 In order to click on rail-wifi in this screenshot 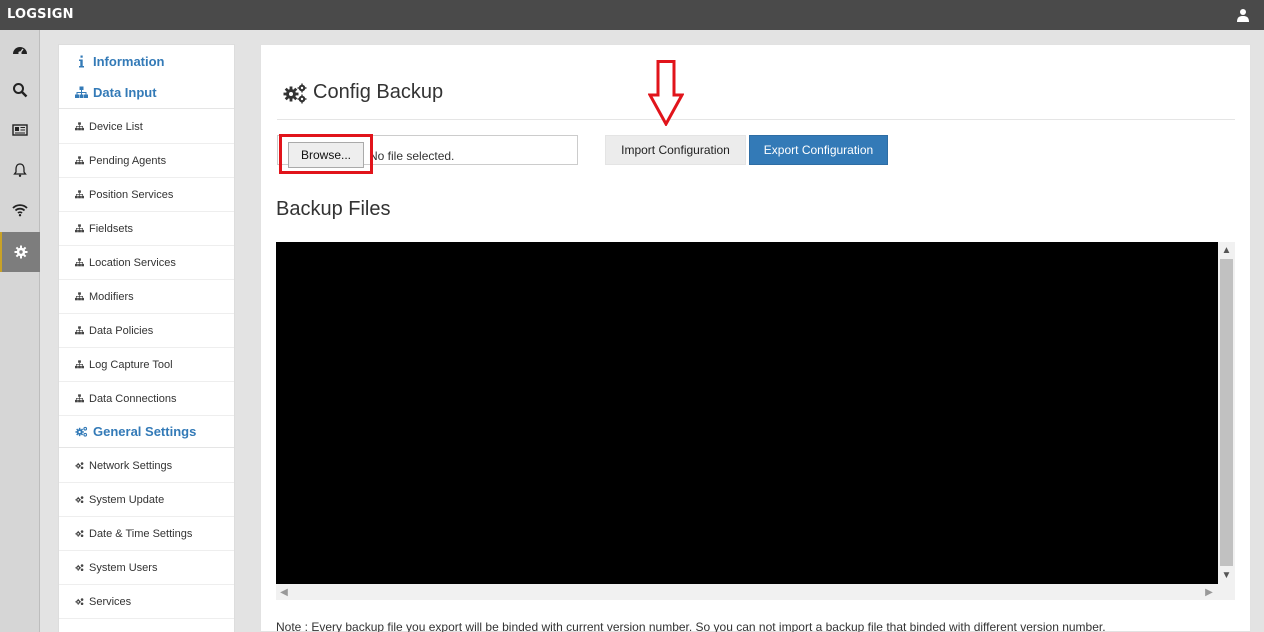, I will do `click(20, 210)`.